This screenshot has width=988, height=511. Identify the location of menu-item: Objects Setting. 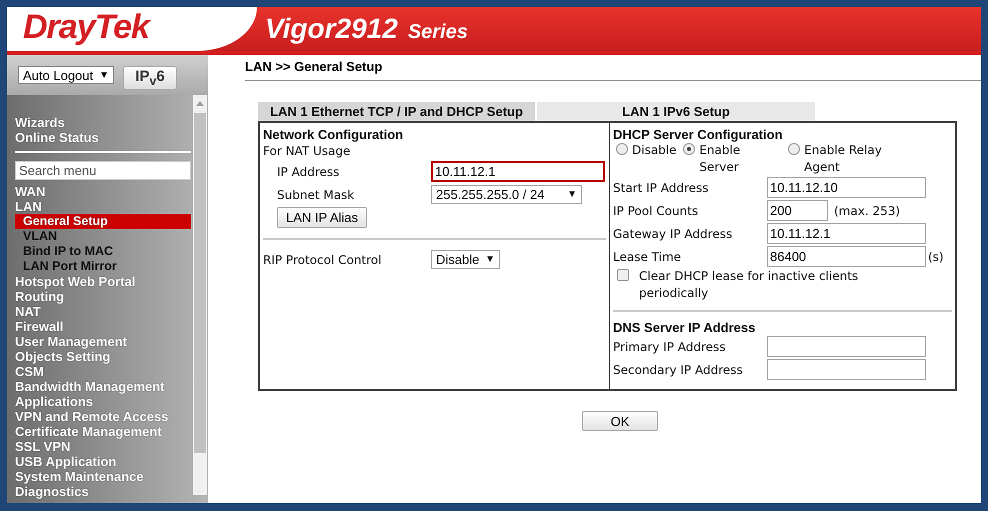
(103, 356).